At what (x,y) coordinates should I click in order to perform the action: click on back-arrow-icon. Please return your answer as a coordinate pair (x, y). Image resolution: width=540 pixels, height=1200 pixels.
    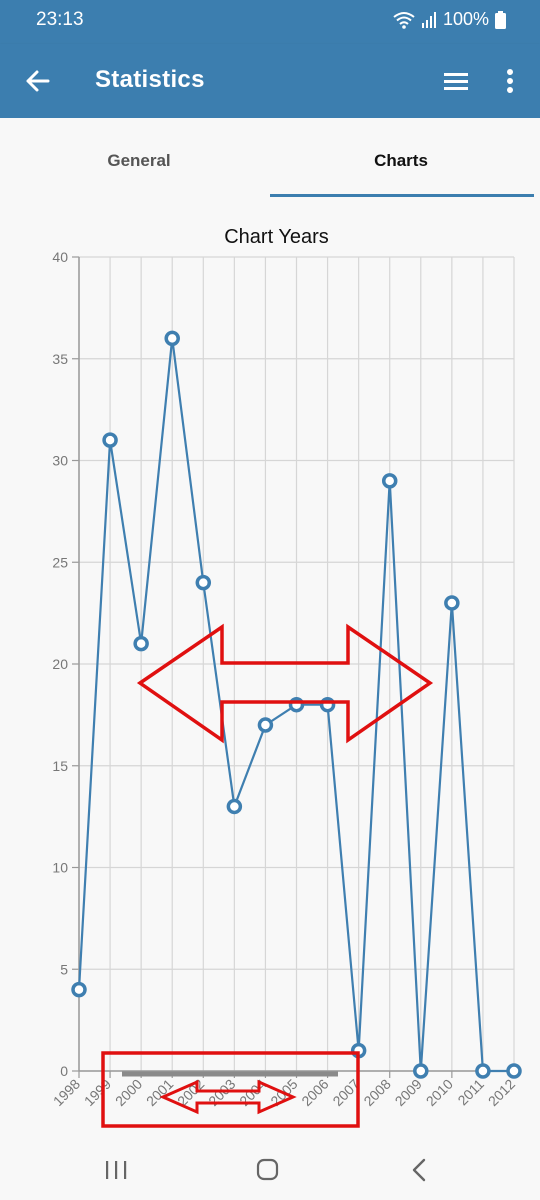
    Looking at the image, I should click on (38, 81).